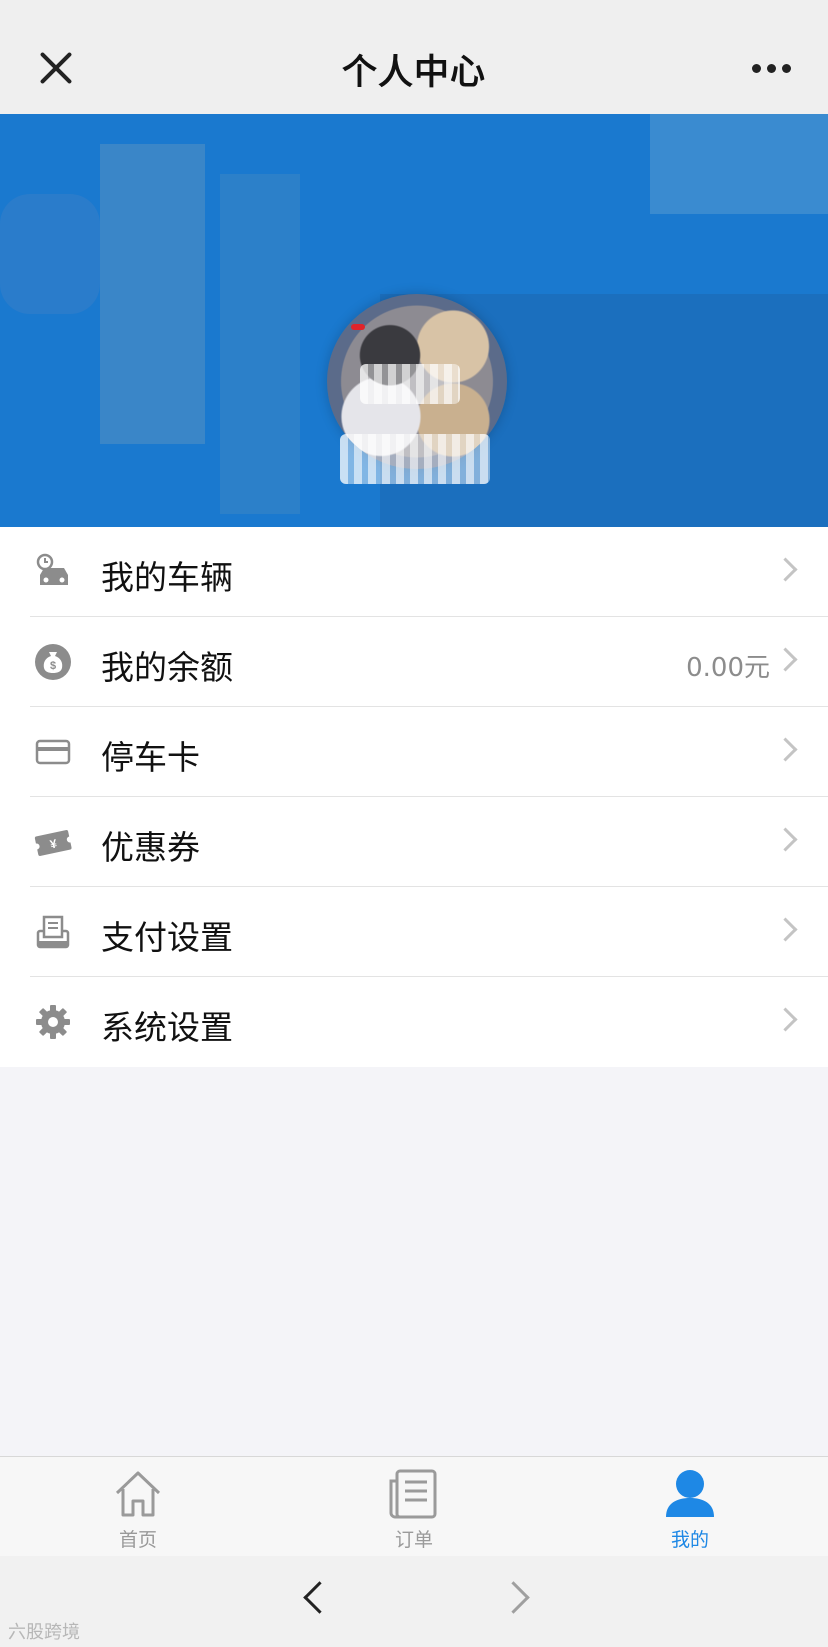 The width and height of the screenshot is (828, 1647). Describe the element at coordinates (728, 668) in the screenshot. I see `balance-value: 0.00元` at that location.